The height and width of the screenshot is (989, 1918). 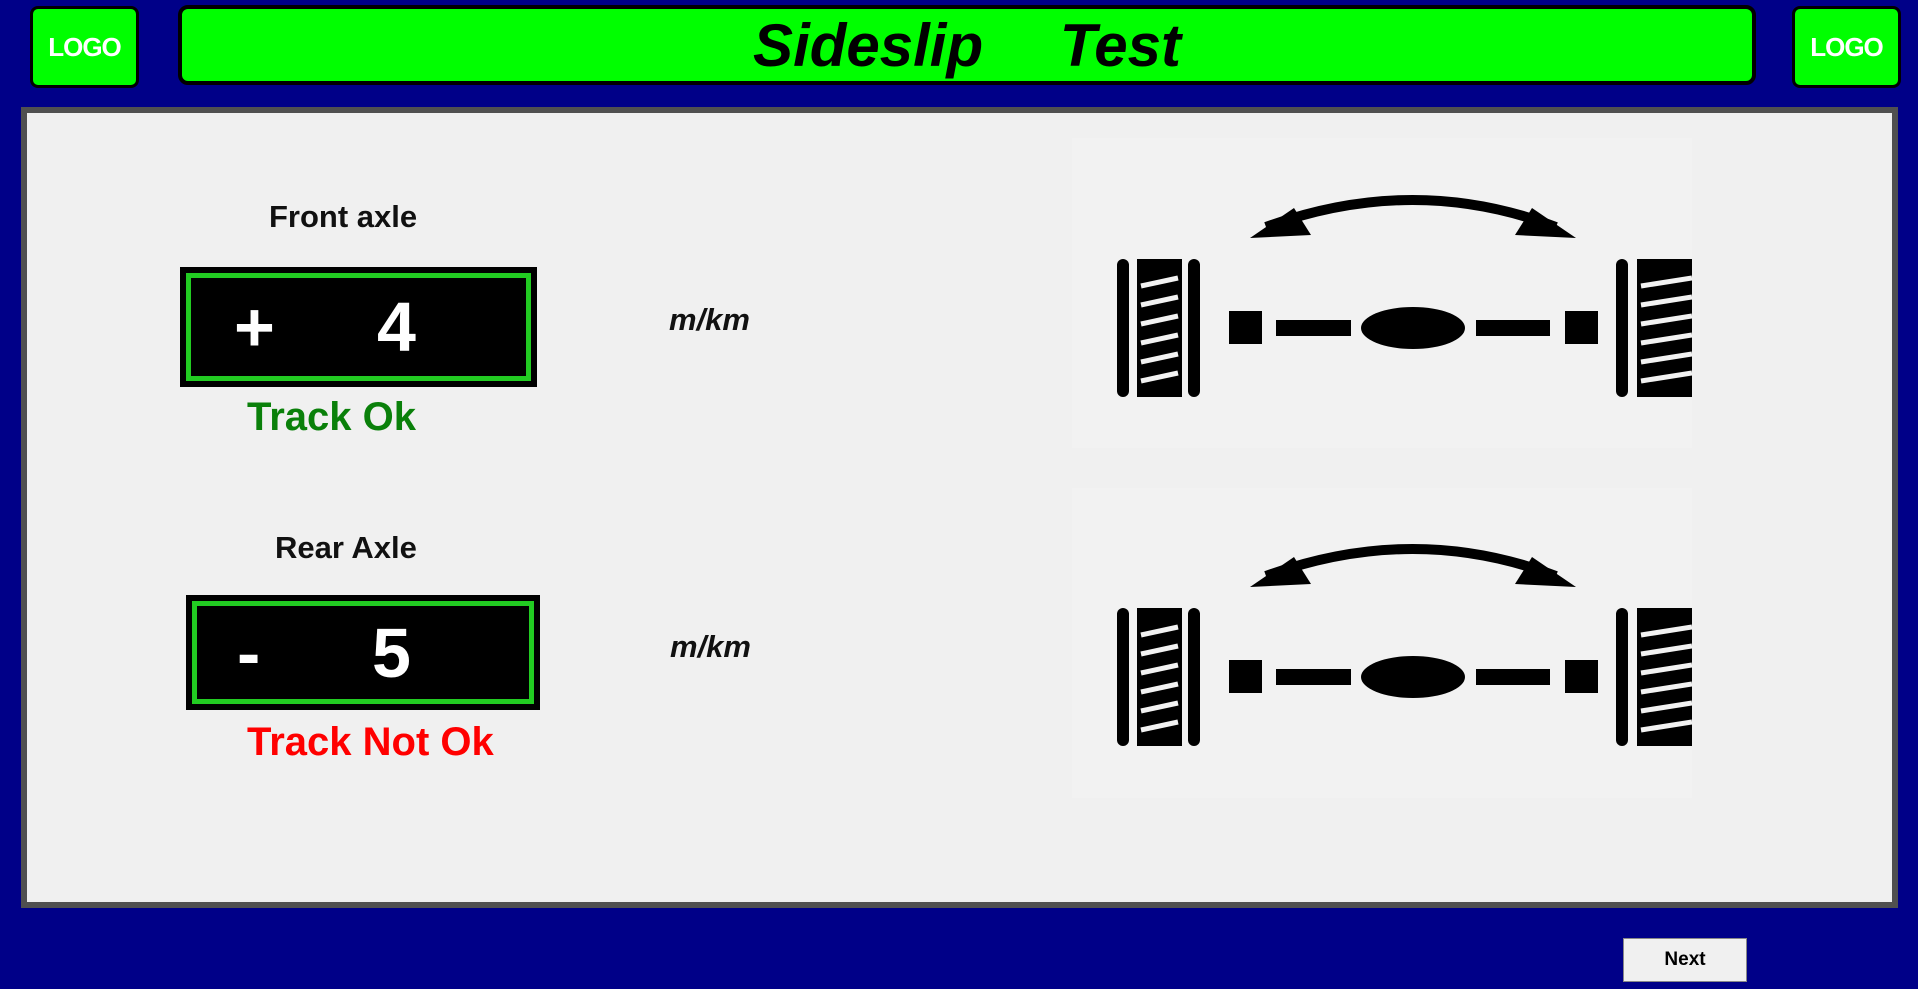 I want to click on front-axle-display: + 4, so click(x=358, y=327).